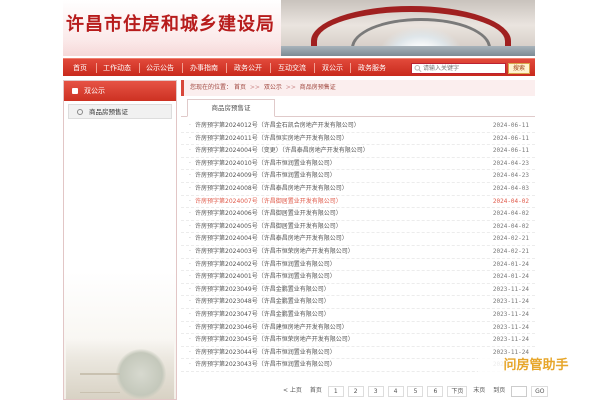 The height and width of the screenshot is (400, 600). I want to click on nav-item-home: 首页, so click(80, 68).